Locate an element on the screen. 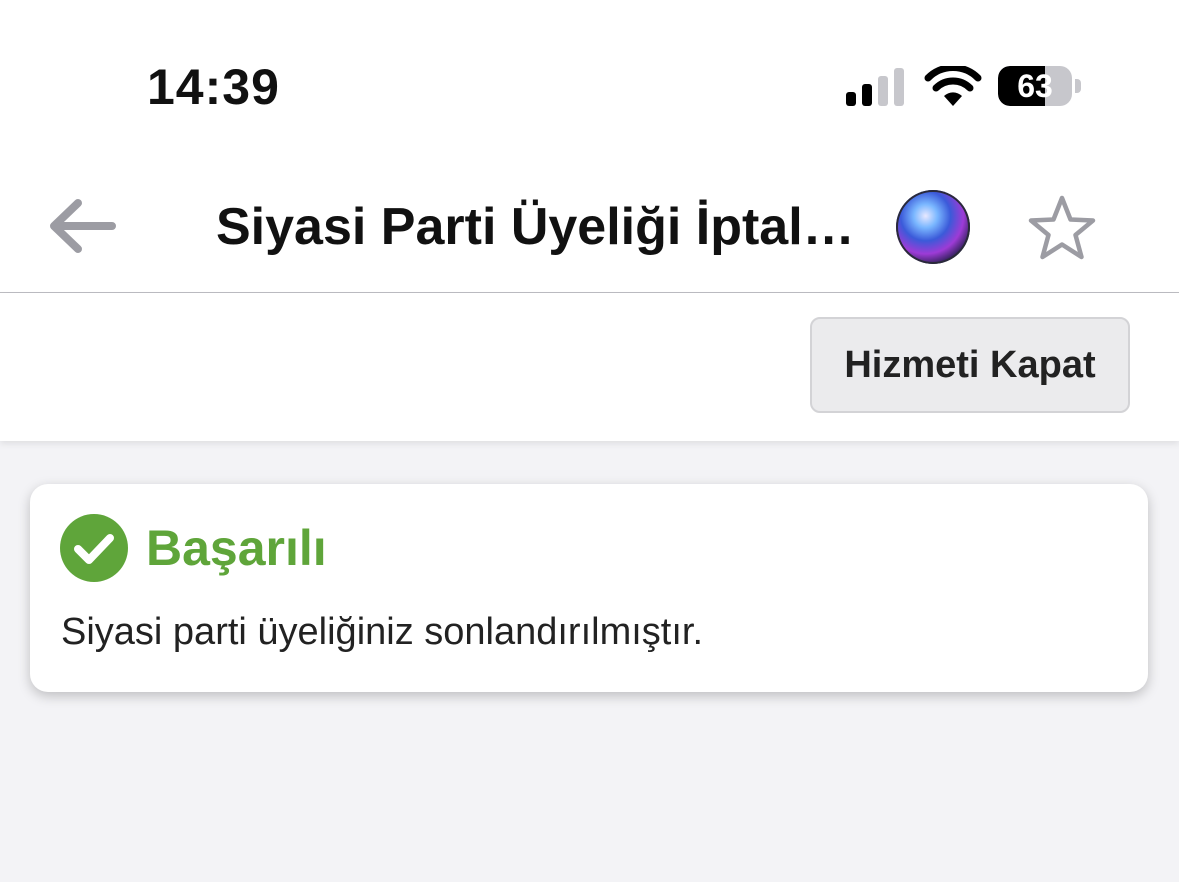  siri-icon is located at coordinates (933, 227).